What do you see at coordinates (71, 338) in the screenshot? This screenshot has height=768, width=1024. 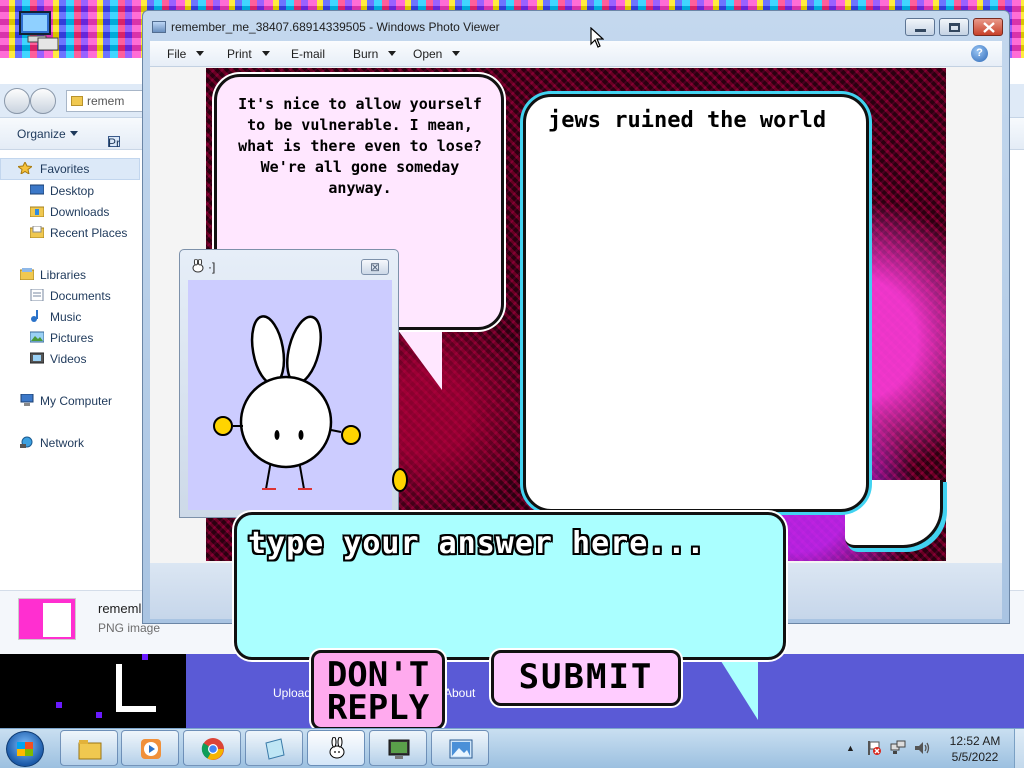 I see `sidebar-item-pictures: Pictures` at bounding box center [71, 338].